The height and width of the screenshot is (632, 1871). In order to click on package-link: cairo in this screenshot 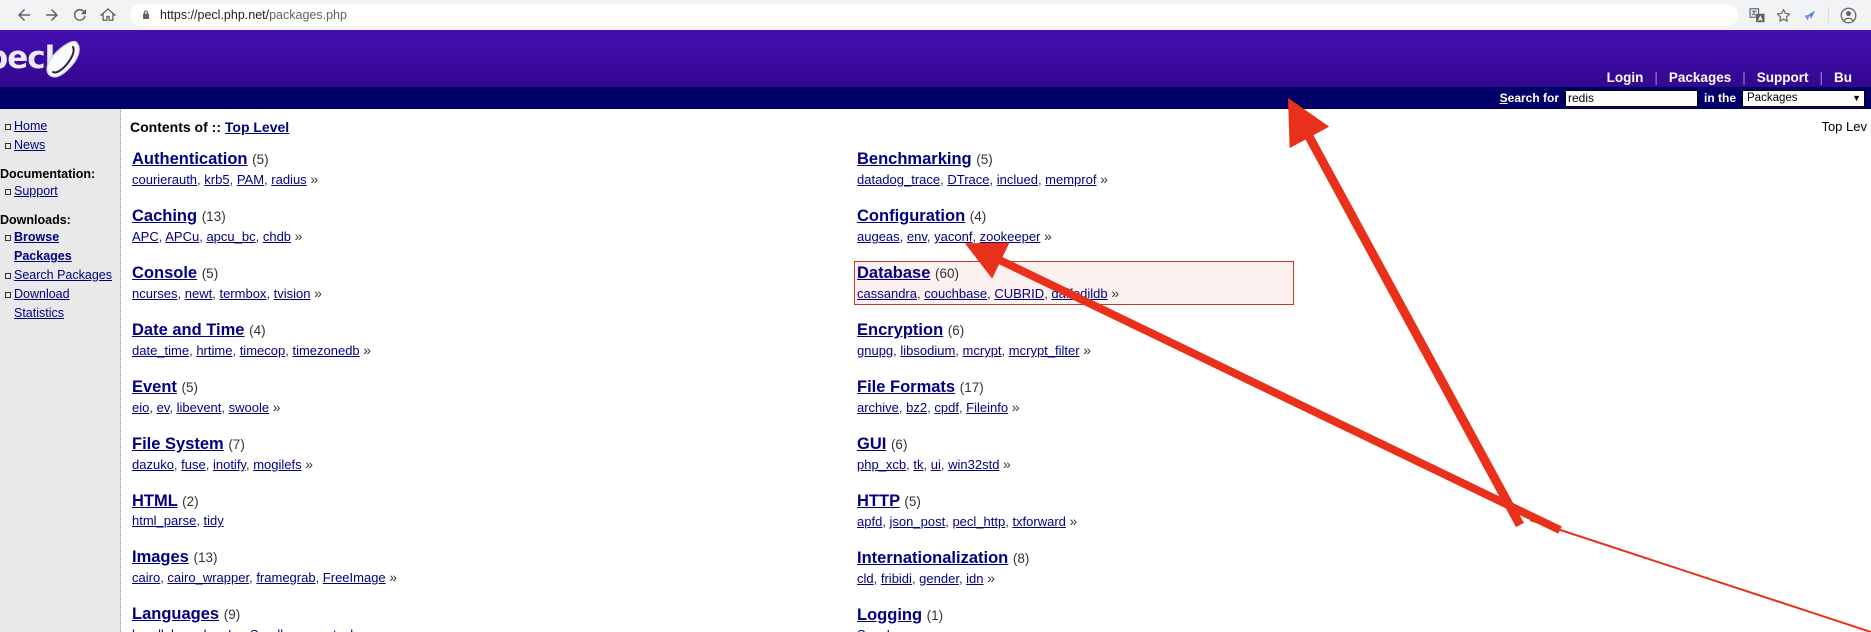, I will do `click(146, 577)`.